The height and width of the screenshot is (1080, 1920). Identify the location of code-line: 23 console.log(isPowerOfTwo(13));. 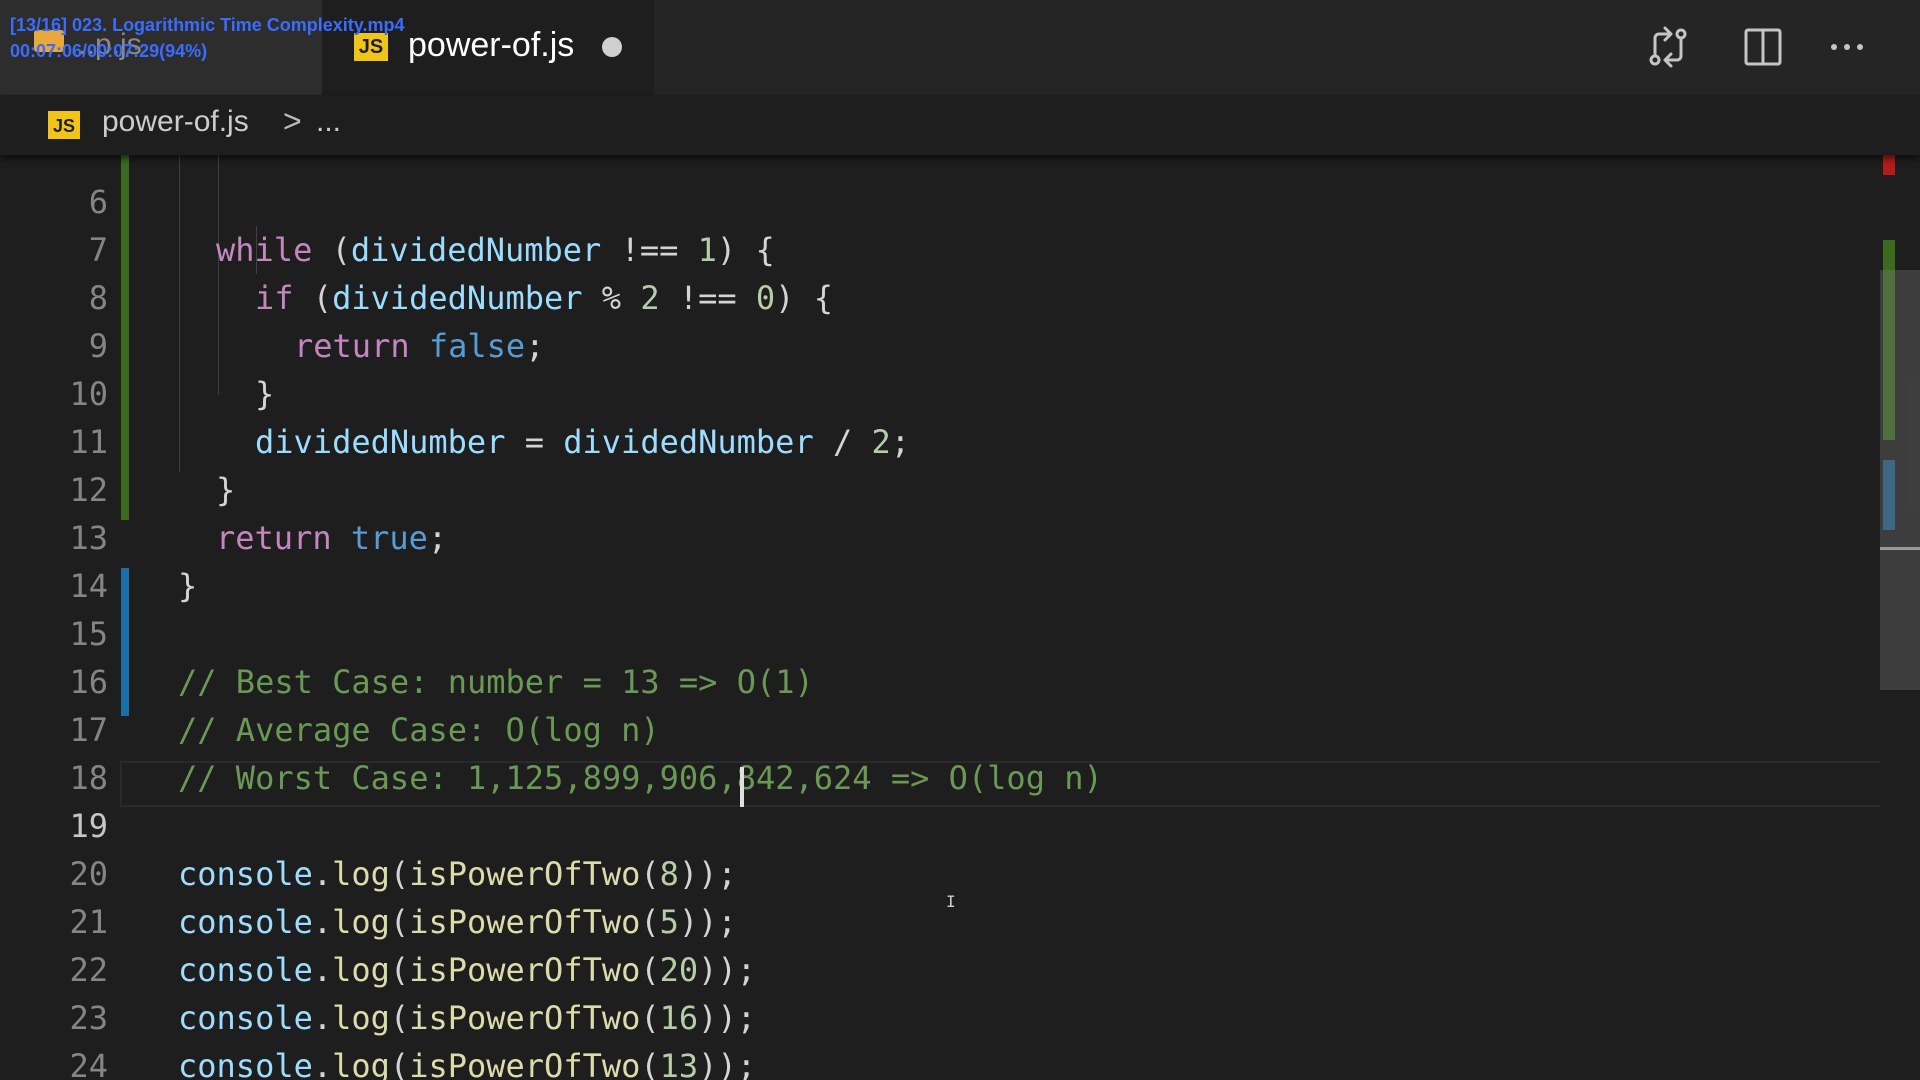
(940, 1013).